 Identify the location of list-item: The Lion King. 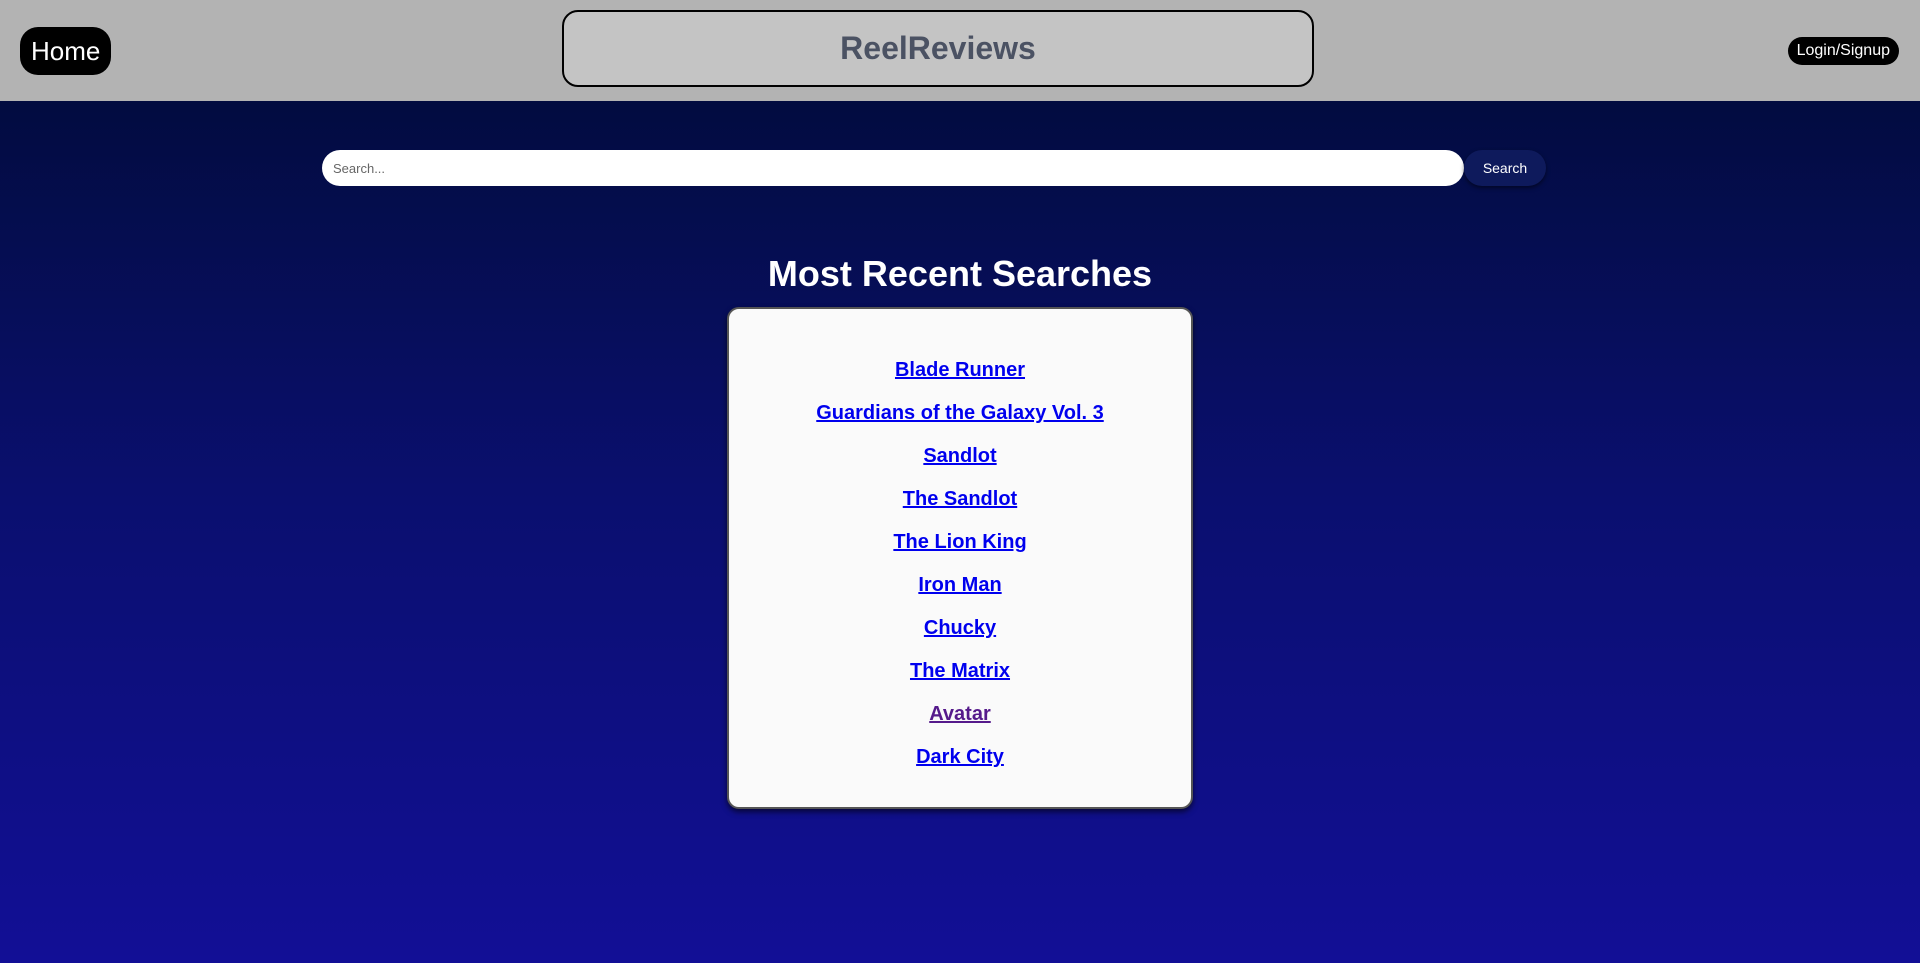
(960, 542).